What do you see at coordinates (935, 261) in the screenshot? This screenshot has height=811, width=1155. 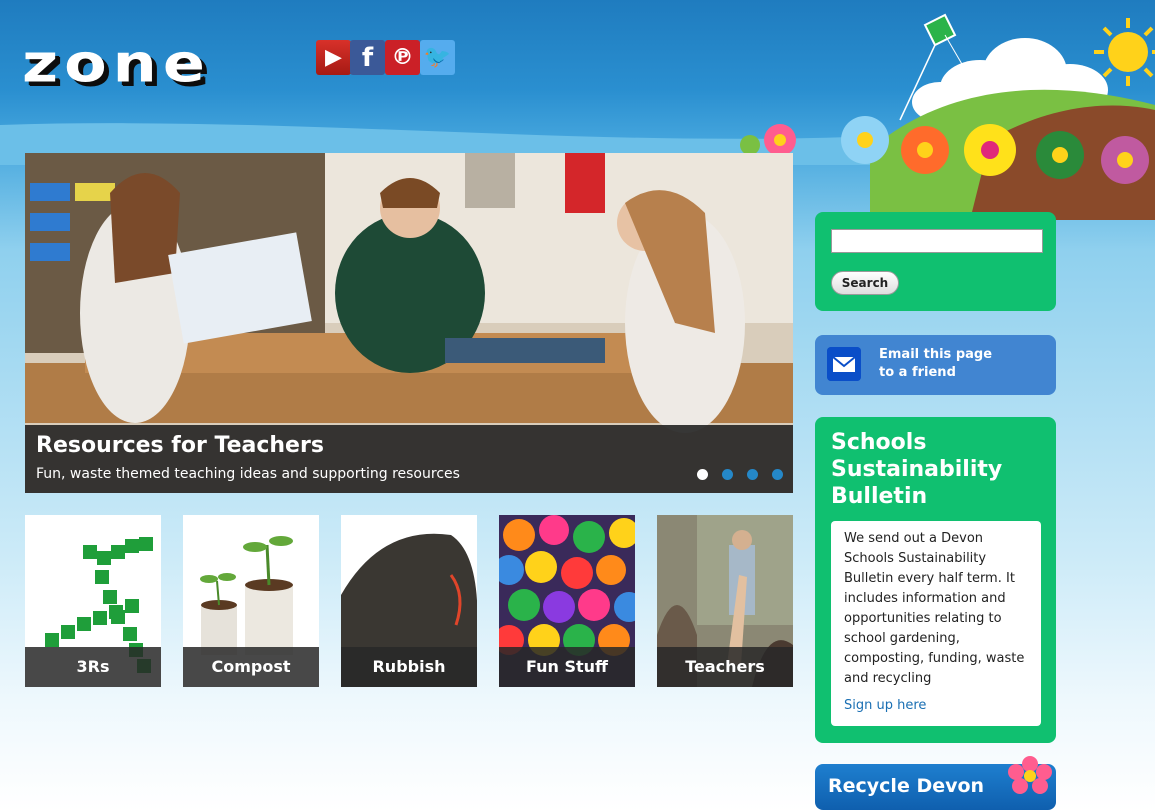 I see `search-panel: Search` at bounding box center [935, 261].